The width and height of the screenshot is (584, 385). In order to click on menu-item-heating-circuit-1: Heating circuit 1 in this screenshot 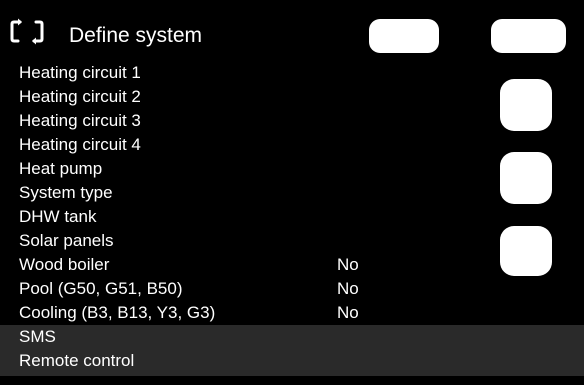, I will do `click(292, 73)`.